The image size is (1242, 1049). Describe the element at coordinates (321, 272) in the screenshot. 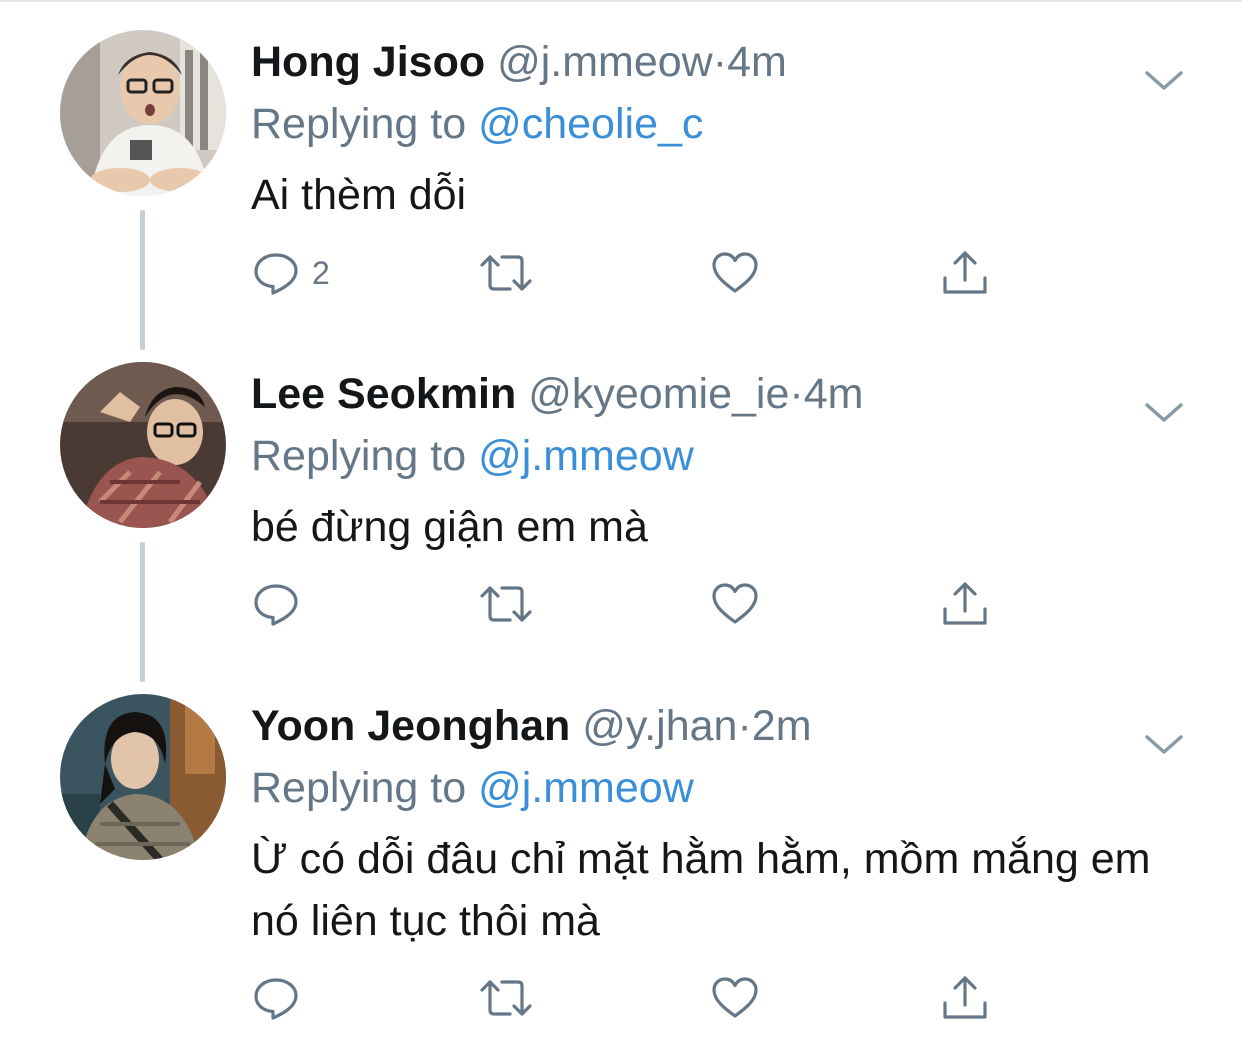

I see `reply-count: 2` at that location.